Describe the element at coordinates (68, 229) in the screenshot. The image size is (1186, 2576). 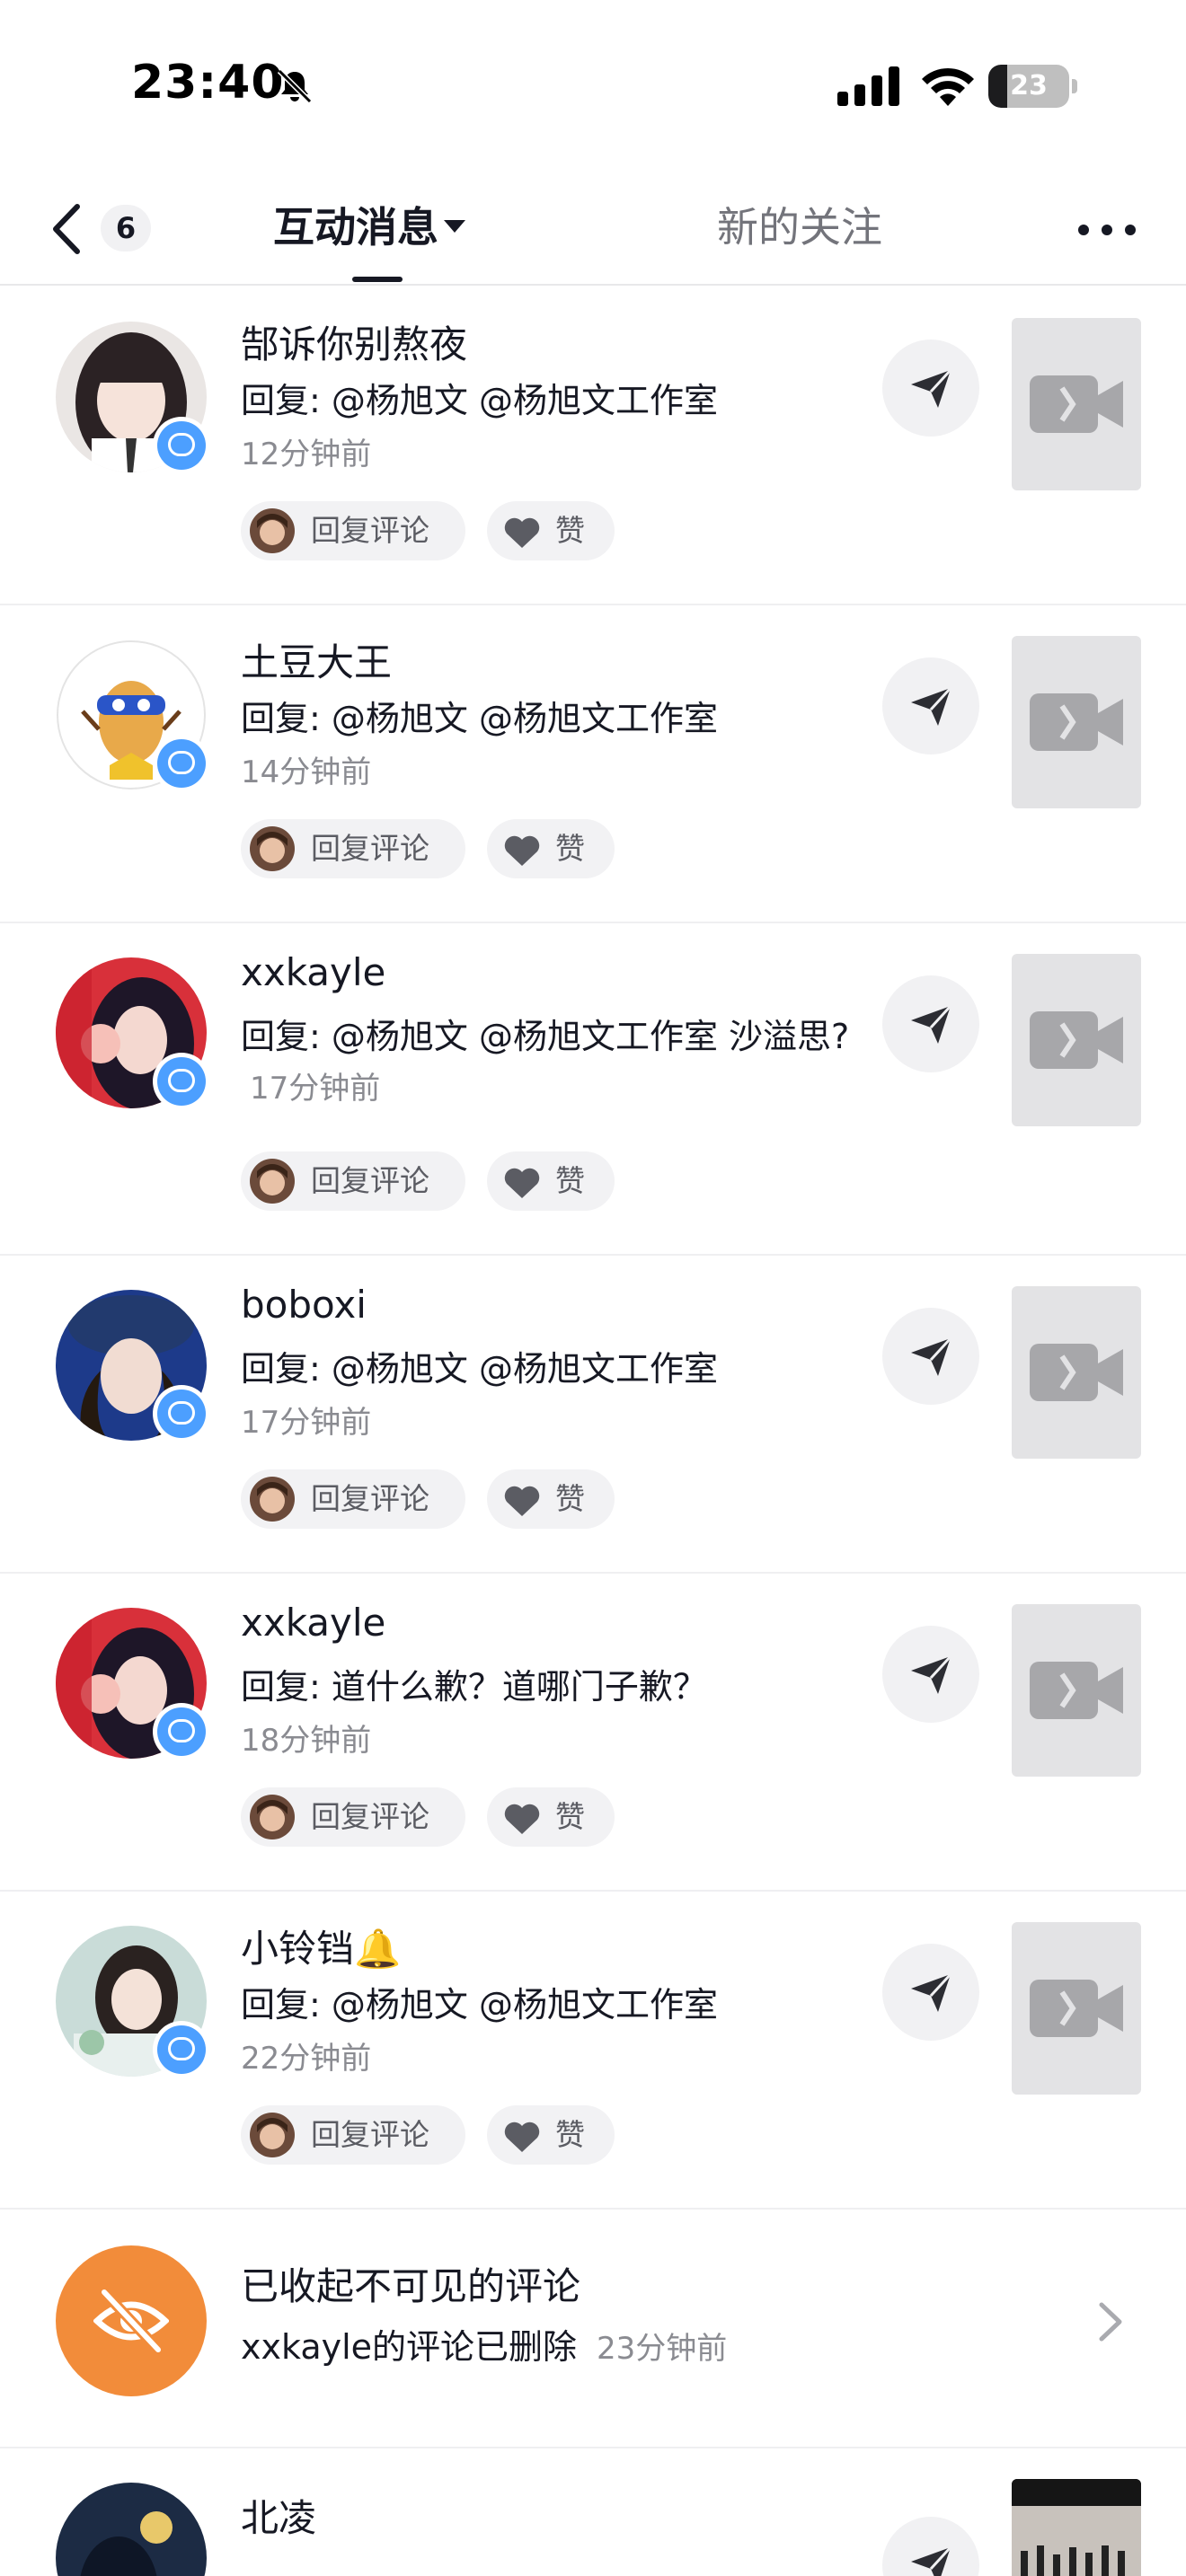
I see `back-icon` at that location.